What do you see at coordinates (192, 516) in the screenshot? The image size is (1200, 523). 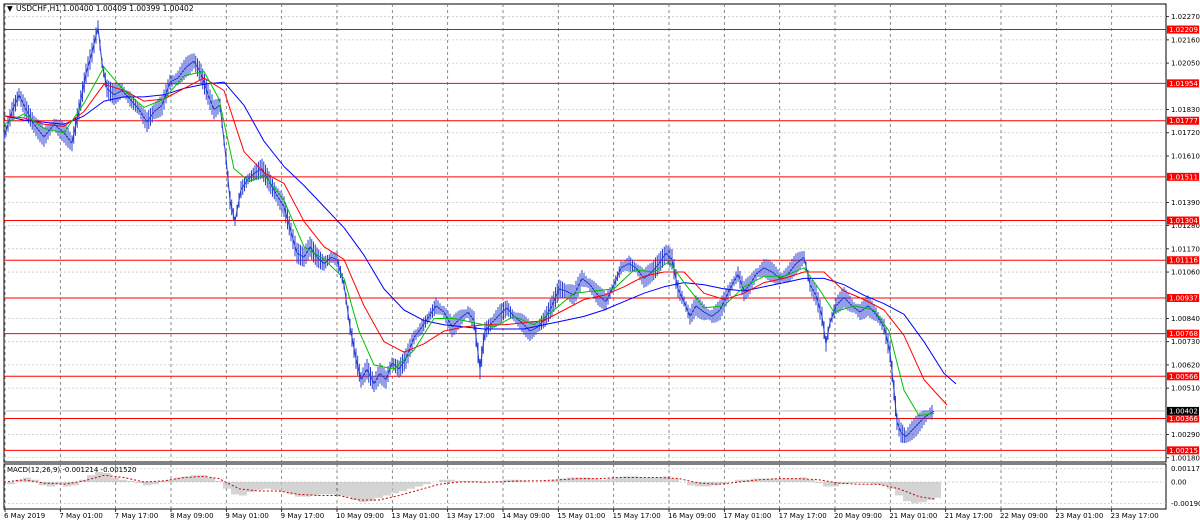 I see `x-tick-label: 8 May 09:00` at bounding box center [192, 516].